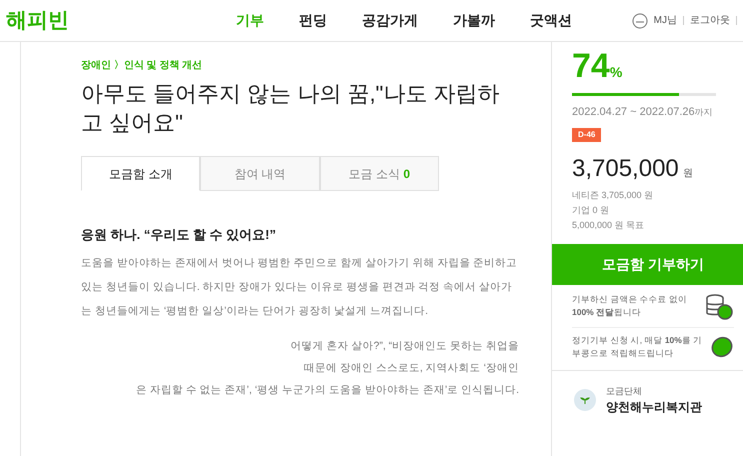 Image resolution: width=743 pixels, height=456 pixels. I want to click on body-paragraph: 도움을 받아야하는 존재에서 벗어나 평범한 주민으로 함께 살아가기 위해 자립을 준비하고 있는 청년들이 있습니다. 하지만 장애가 있다는 이유로 평생을 편견과 걱정 속에서 살아가는 청년들에게는 ‘평범한 일상’이라는 단어가 굉장히 낯설게 느껴집니다., so click(299, 287).